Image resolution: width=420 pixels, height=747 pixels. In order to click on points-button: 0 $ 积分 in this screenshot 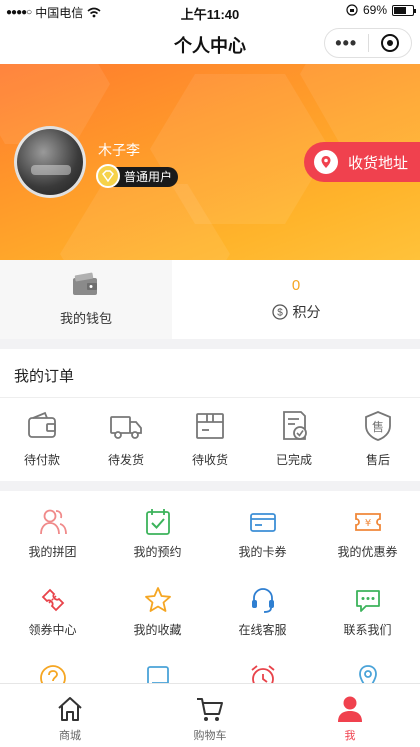, I will do `click(296, 299)`.